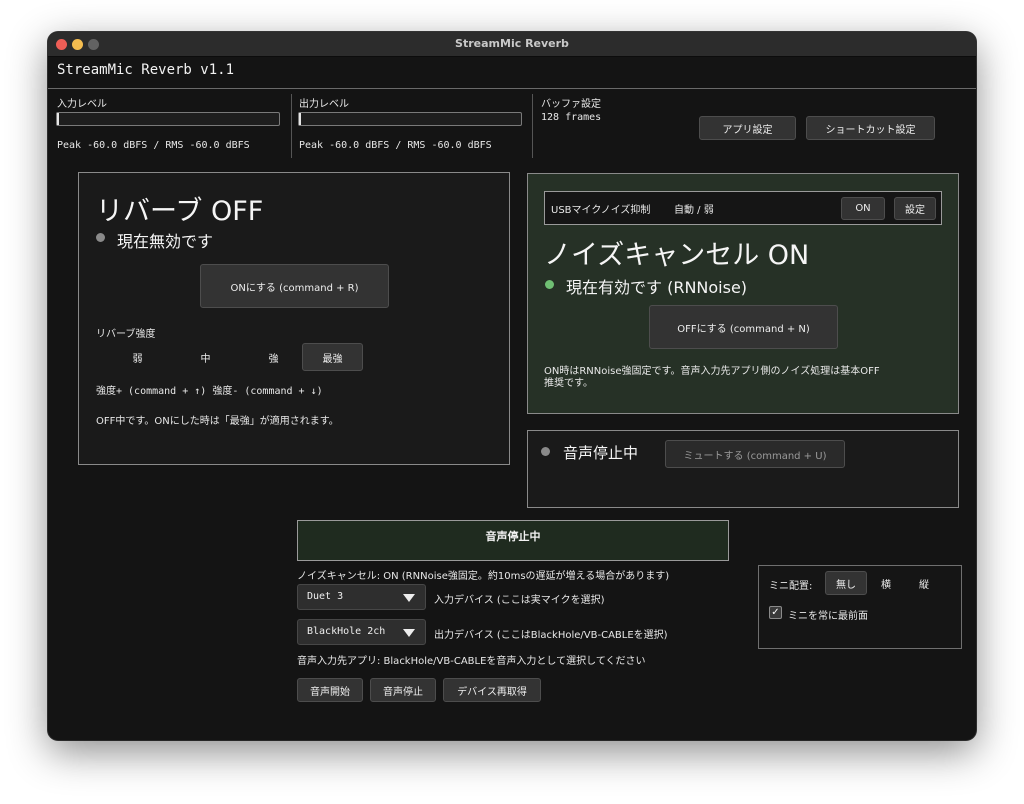 Image resolution: width=1024 pixels, height=804 pixels. I want to click on window-title: StreamMic Reverb, so click(512, 43).